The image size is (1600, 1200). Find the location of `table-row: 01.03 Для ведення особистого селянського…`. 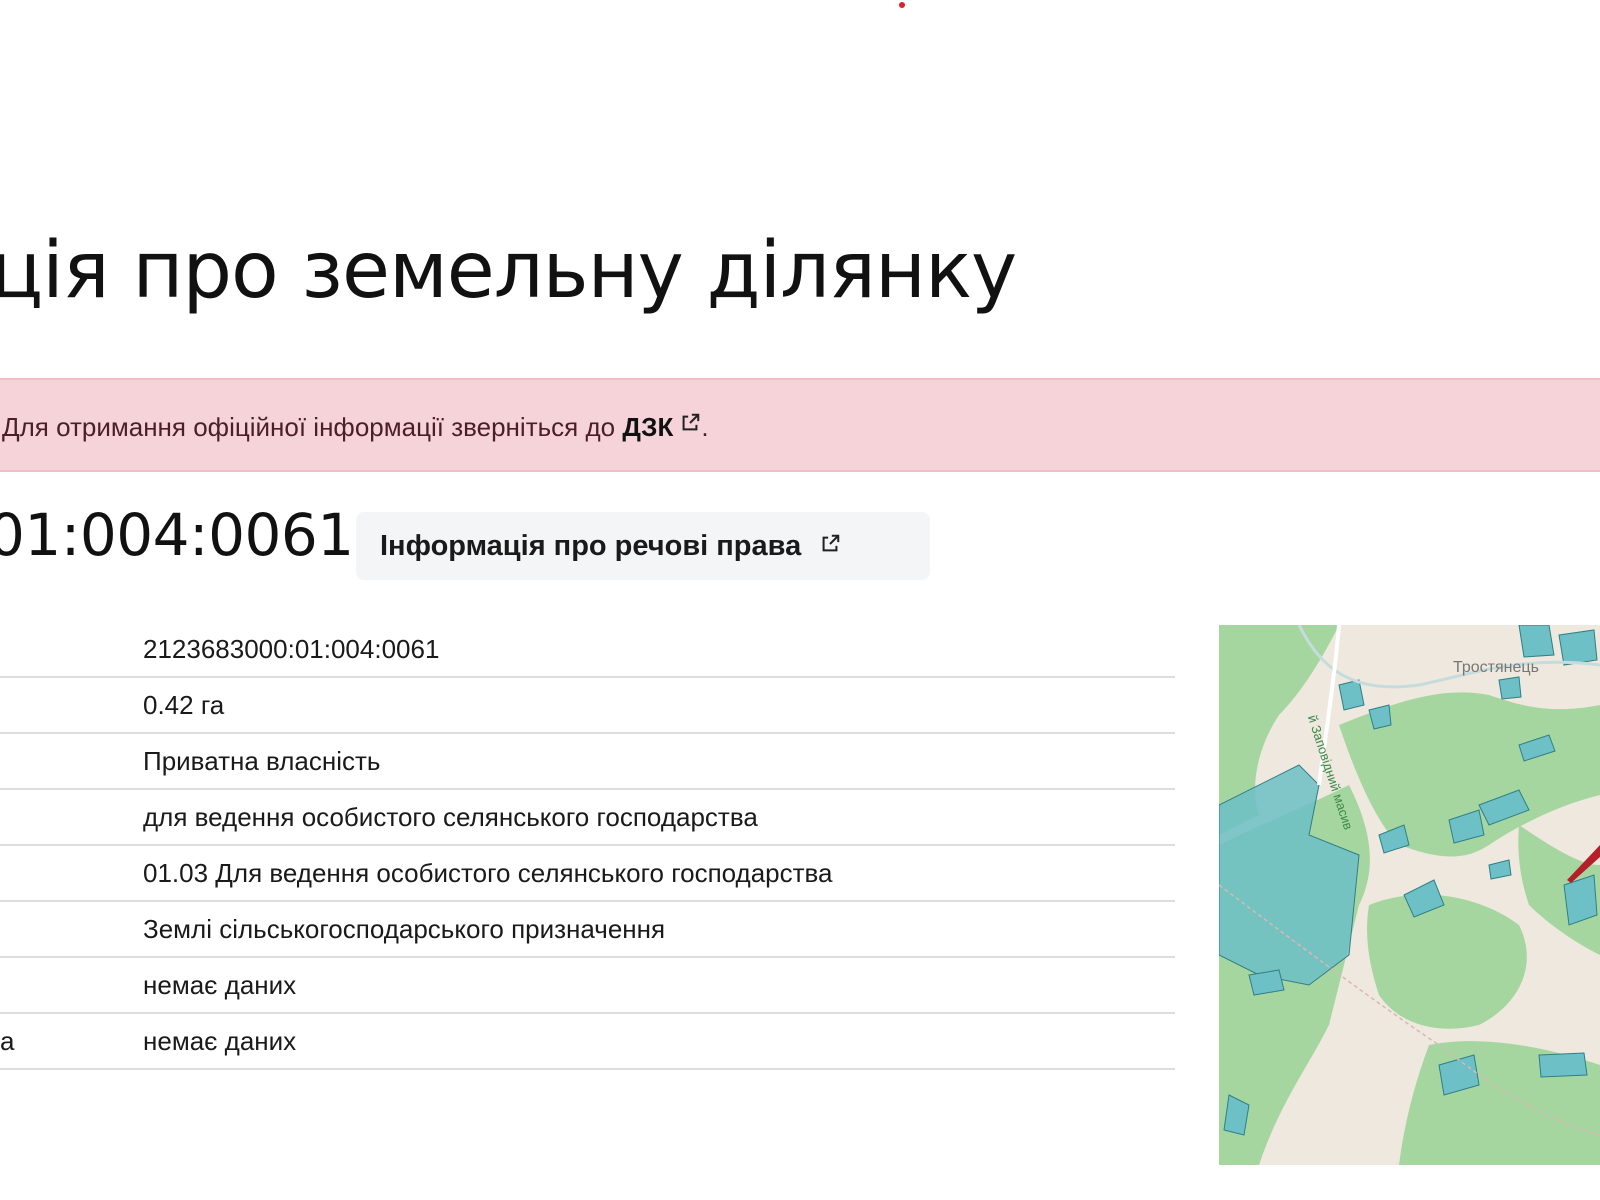

table-row: 01.03 Для ведення особистого селянського… is located at coordinates (587, 873).